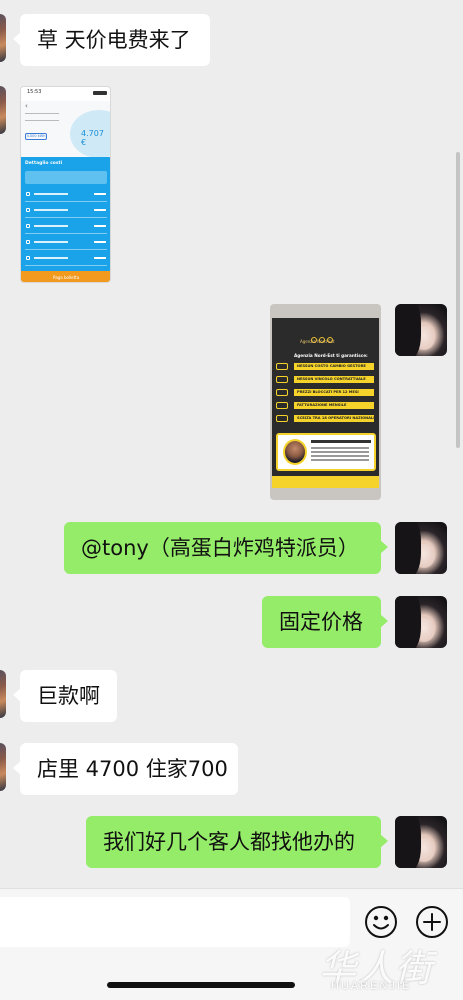  What do you see at coordinates (326, 335) in the screenshot?
I see `flyer-logo-icon` at bounding box center [326, 335].